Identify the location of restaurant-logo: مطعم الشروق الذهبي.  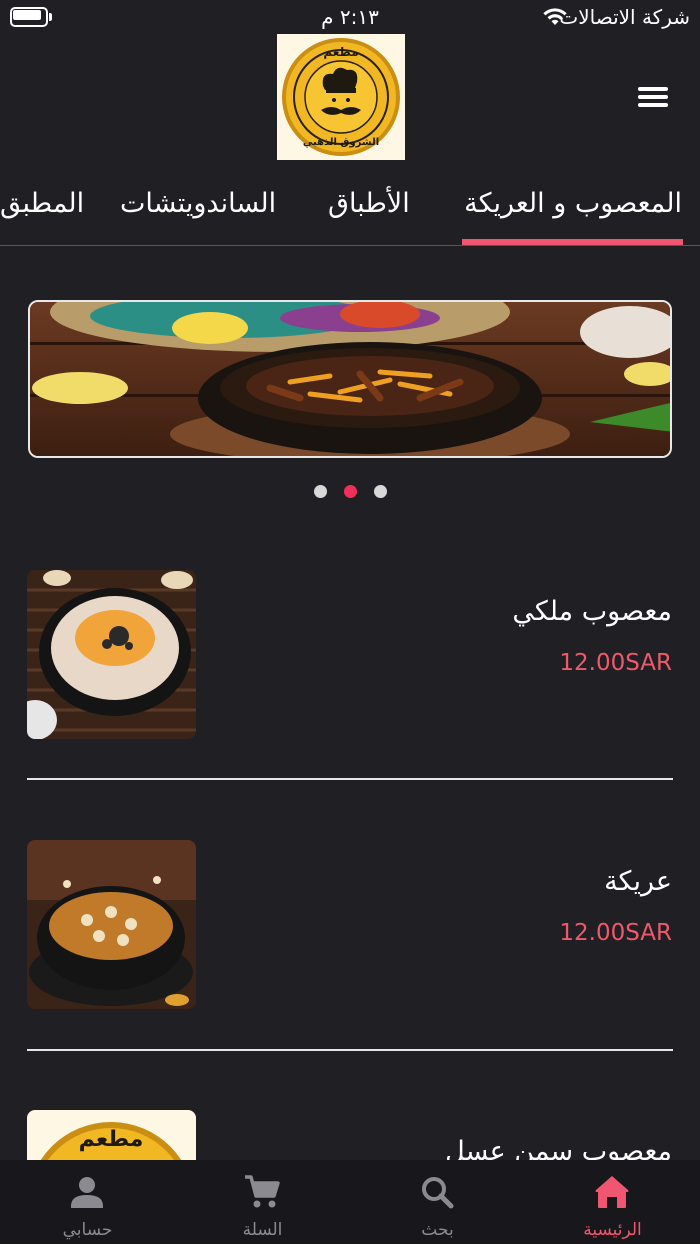
(341, 97).